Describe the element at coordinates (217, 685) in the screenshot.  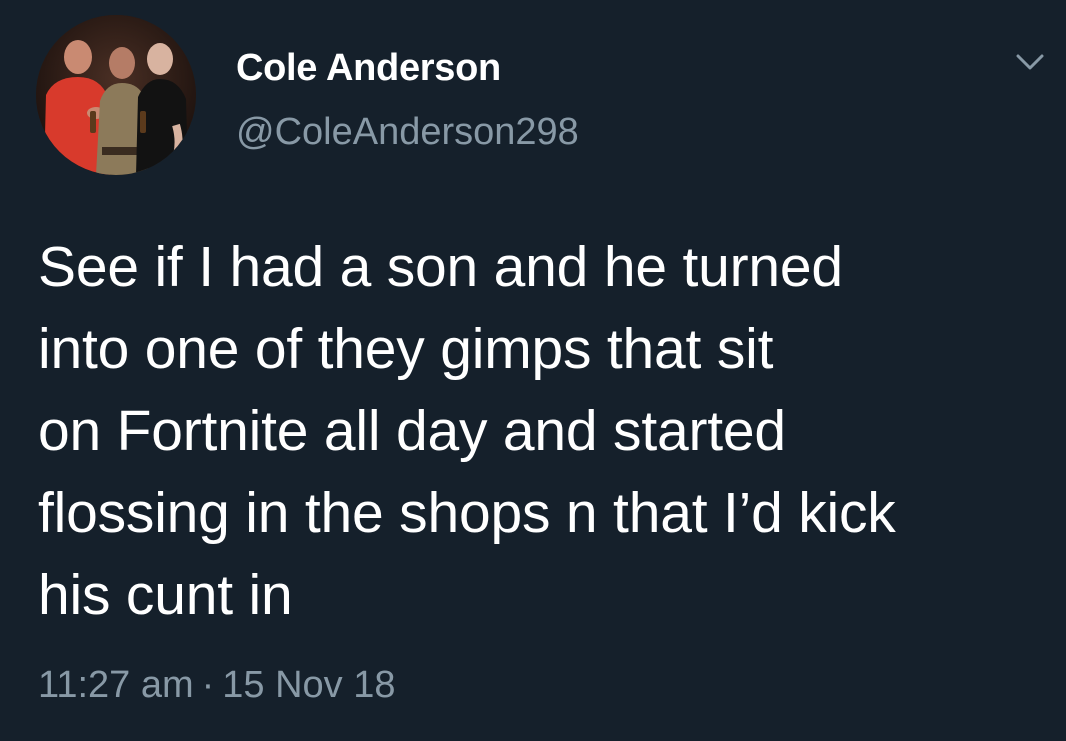
I see `tweet-timestamp: 11:27 am · 15 Nov 18` at that location.